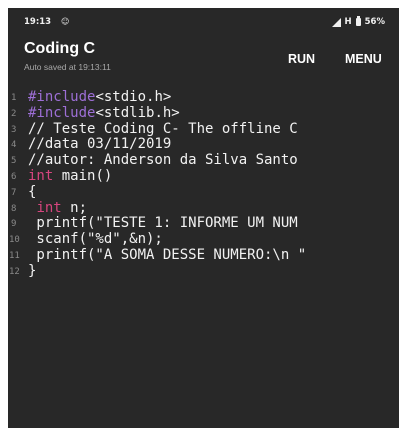  Describe the element at coordinates (14, 129) in the screenshot. I see `line-number: 3` at that location.